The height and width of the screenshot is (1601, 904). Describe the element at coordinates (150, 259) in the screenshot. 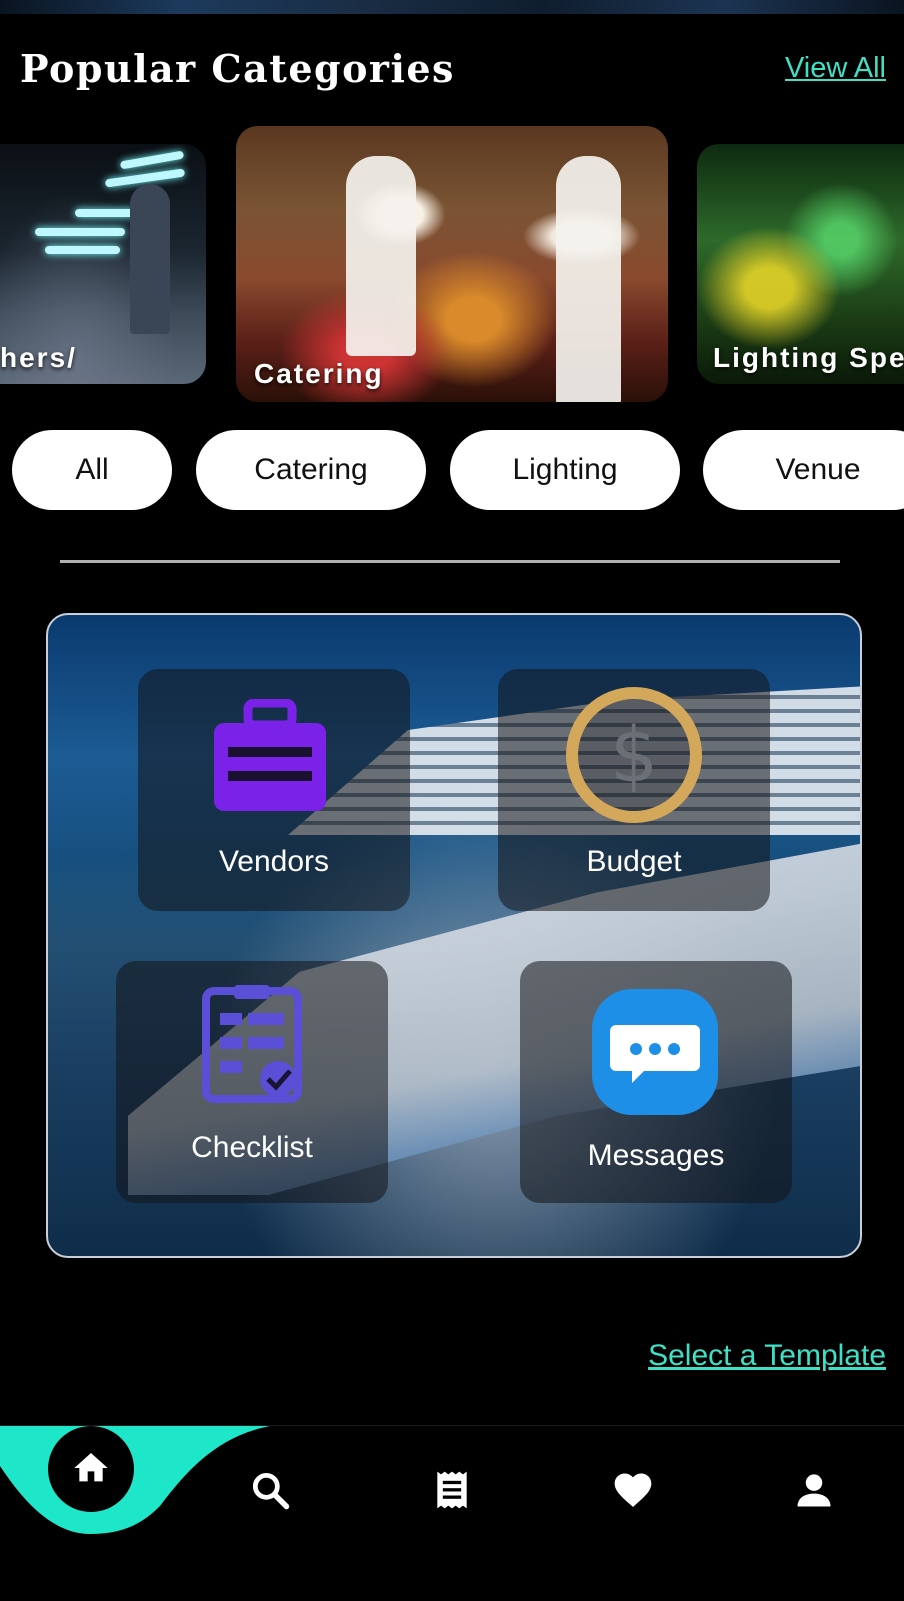

I see `speaker-figure` at that location.